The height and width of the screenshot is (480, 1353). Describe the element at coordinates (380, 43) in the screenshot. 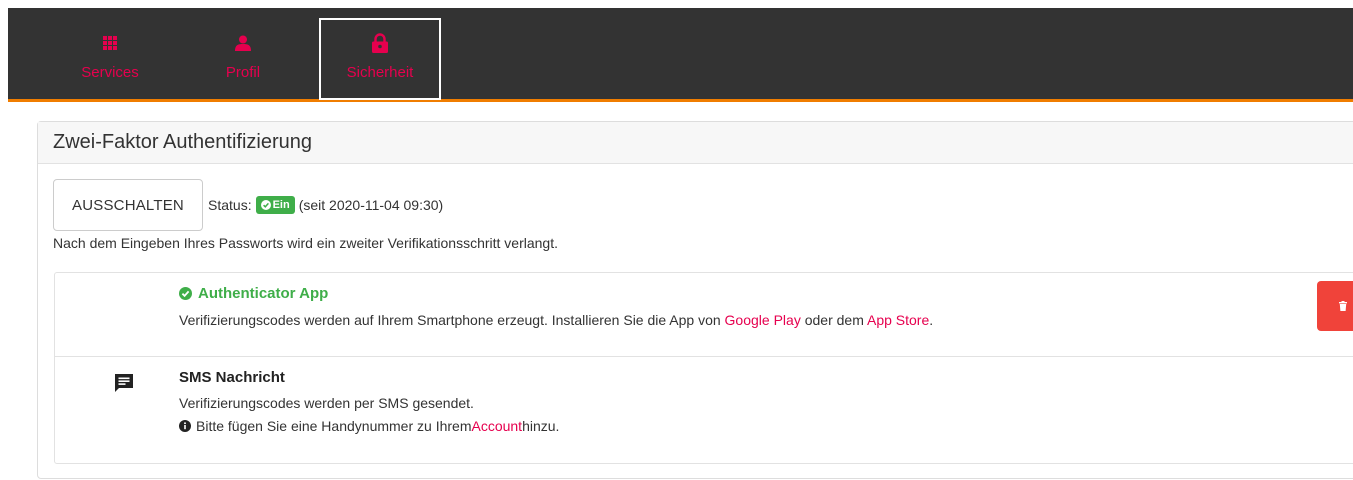

I see `lock-icon` at that location.